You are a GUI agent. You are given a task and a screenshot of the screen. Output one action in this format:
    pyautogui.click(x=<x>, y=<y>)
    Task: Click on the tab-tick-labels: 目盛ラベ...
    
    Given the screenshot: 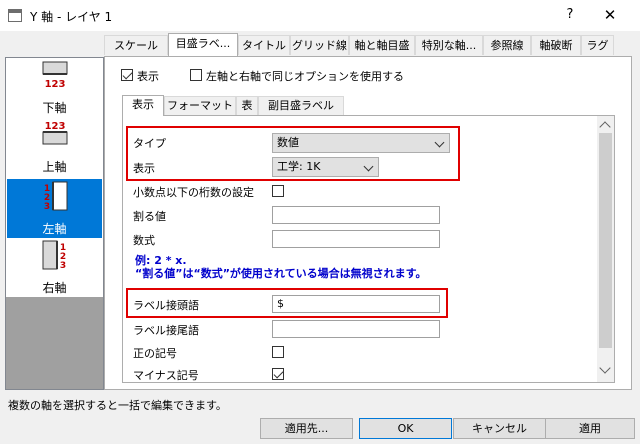 What is the action you would take?
    pyautogui.click(x=203, y=44)
    